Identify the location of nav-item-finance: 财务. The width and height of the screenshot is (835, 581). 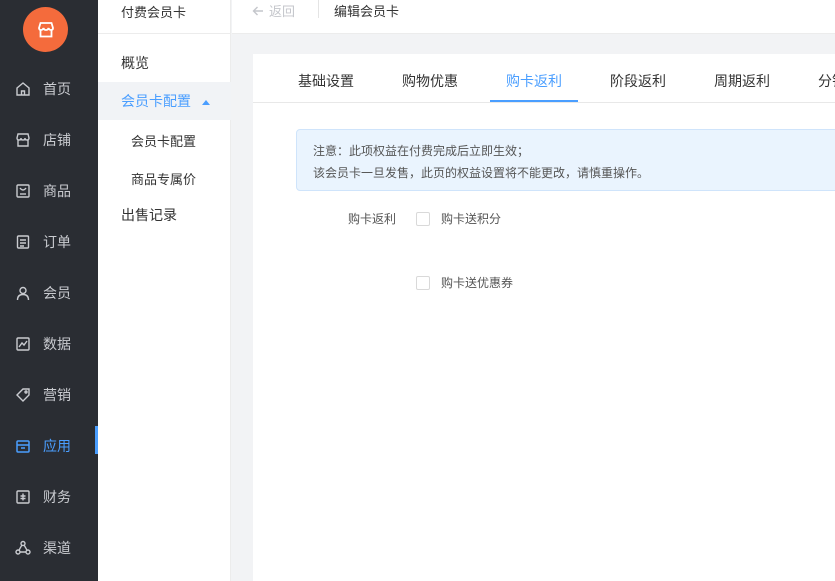
(49, 497).